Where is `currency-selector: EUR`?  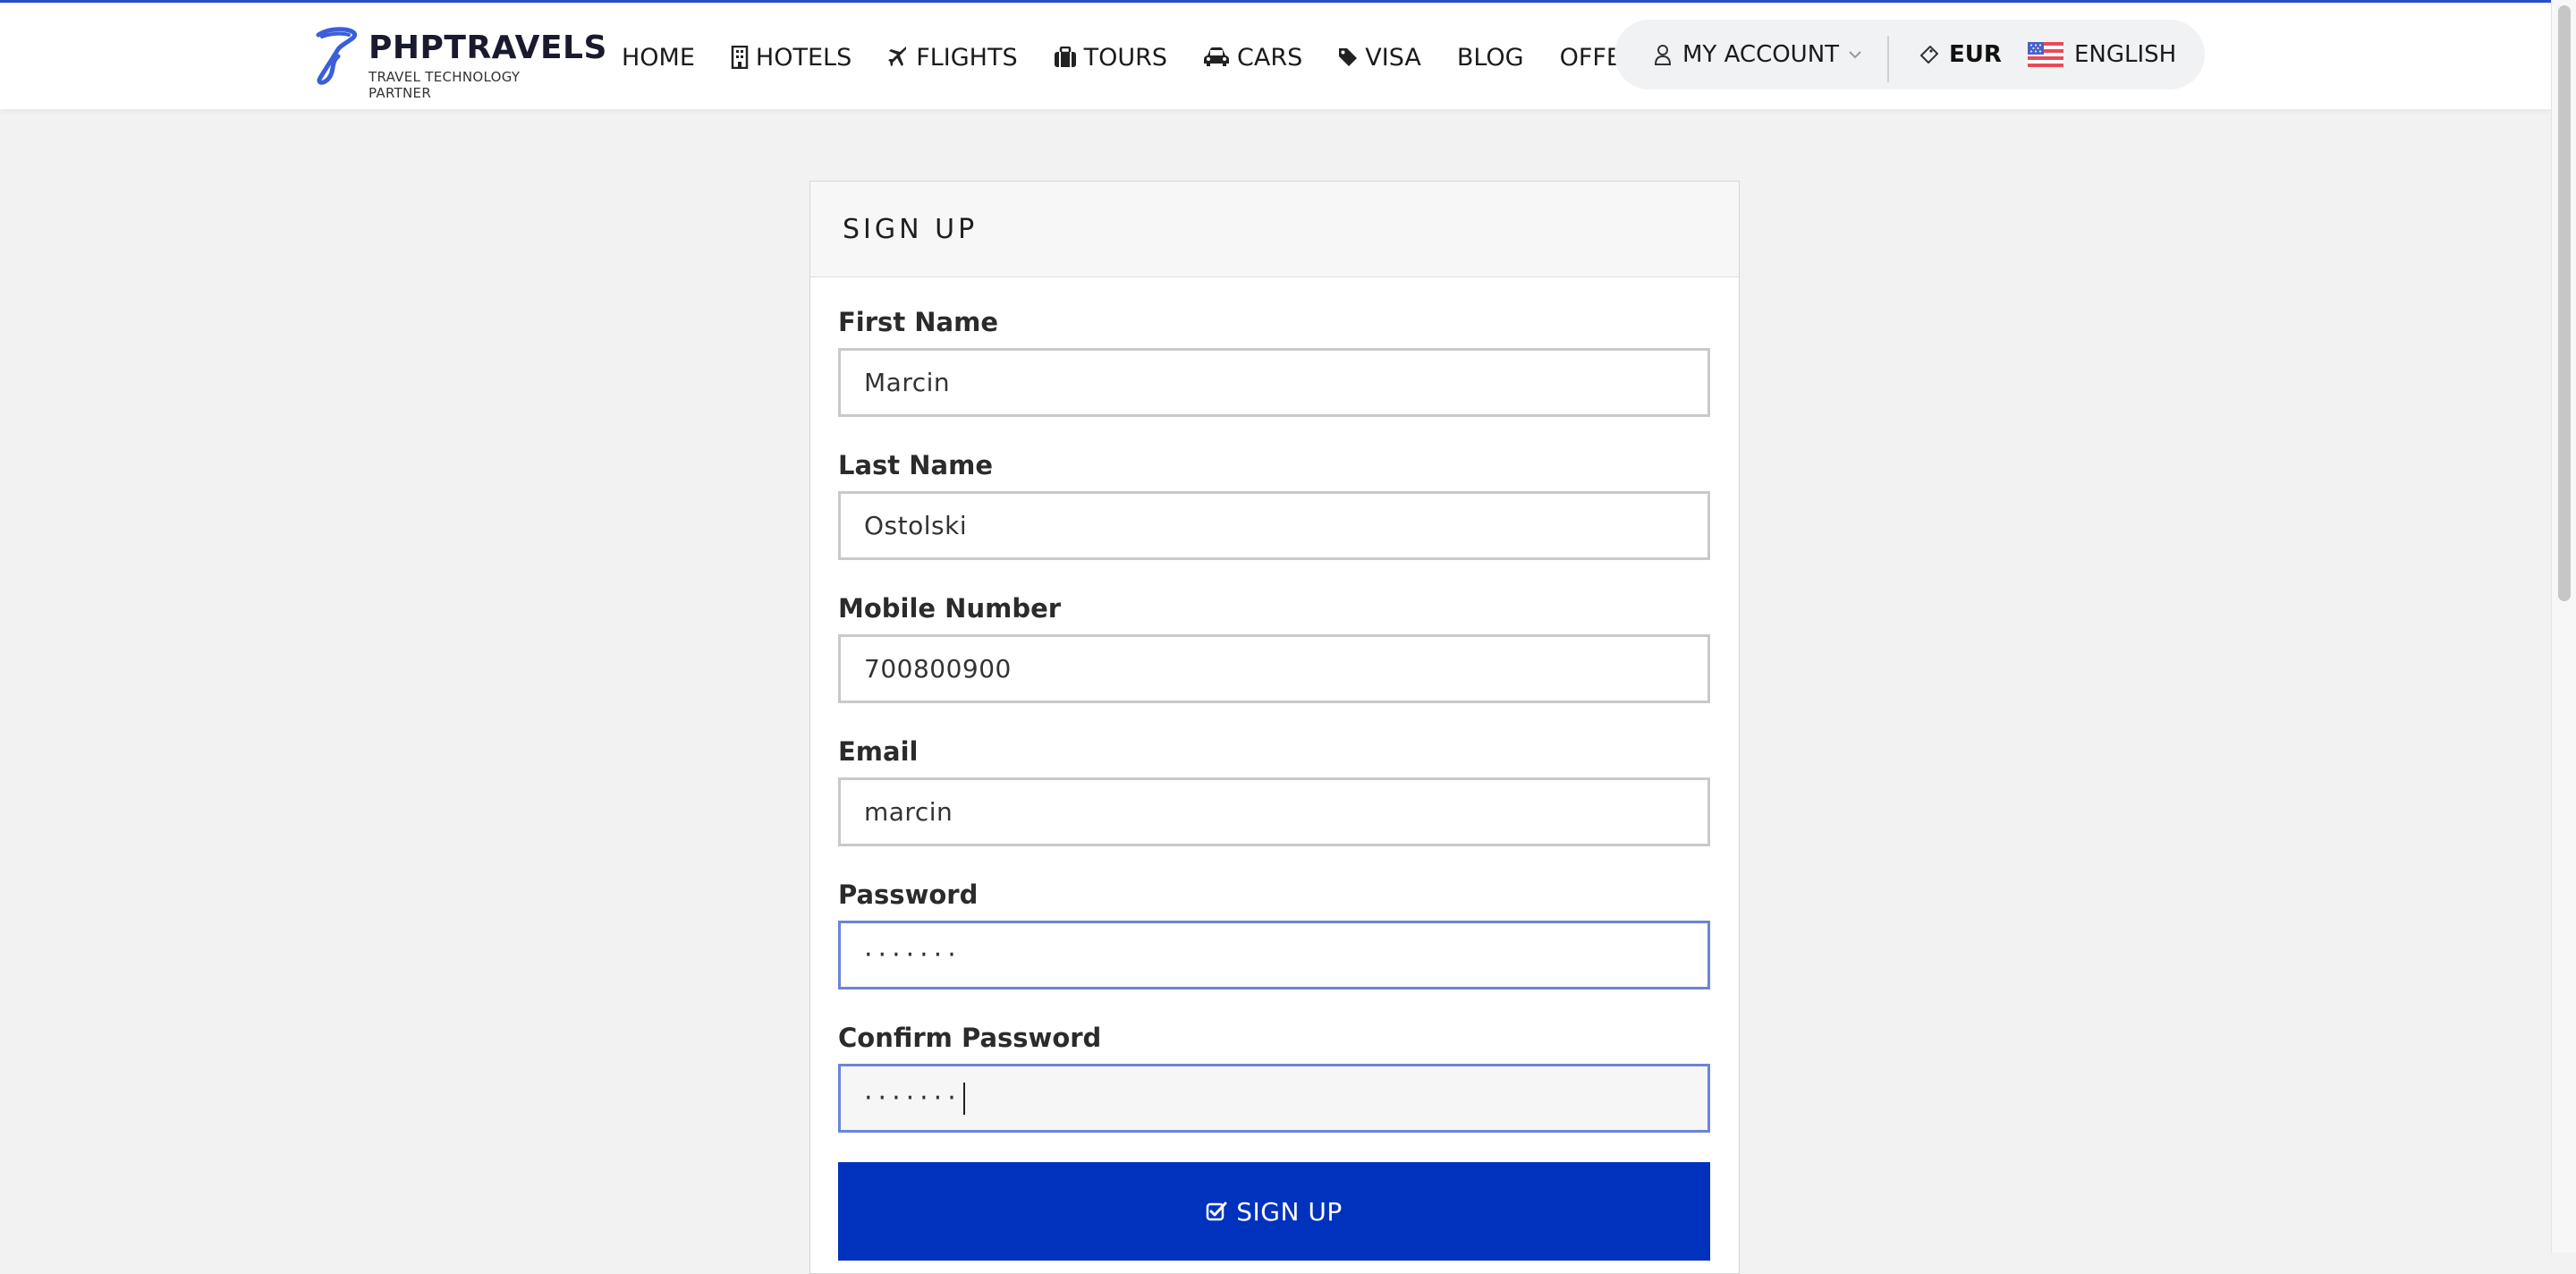
currency-selector: EUR is located at coordinates (1960, 54).